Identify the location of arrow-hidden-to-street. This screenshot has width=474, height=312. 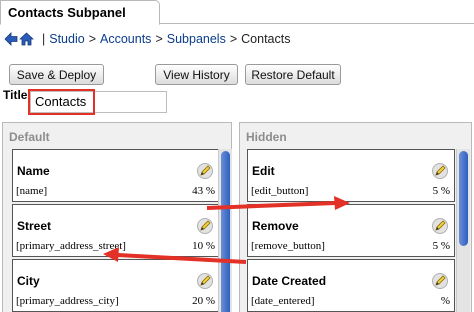
(175, 255).